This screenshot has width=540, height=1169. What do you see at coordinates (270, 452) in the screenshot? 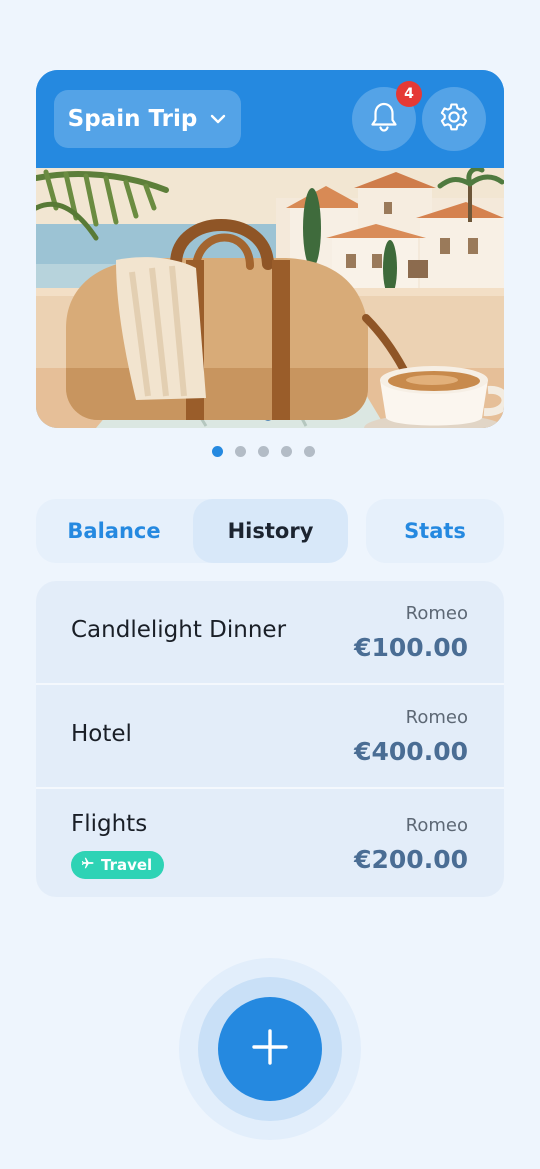
I see `carousel-pagination` at bounding box center [270, 452].